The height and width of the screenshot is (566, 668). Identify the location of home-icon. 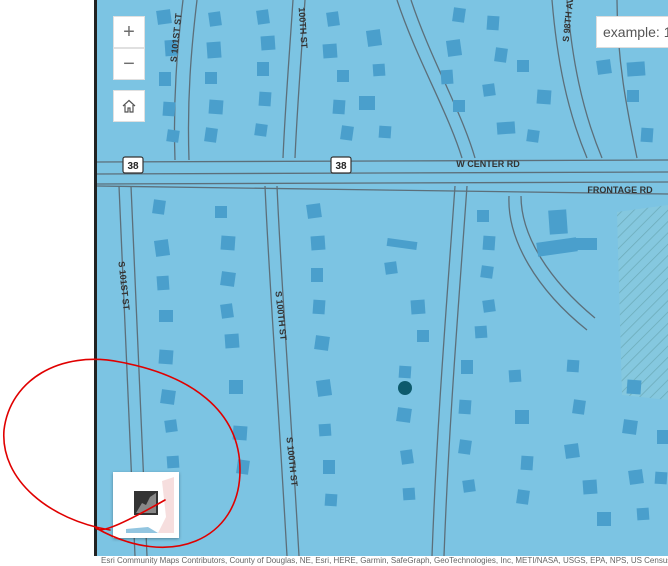
(129, 106).